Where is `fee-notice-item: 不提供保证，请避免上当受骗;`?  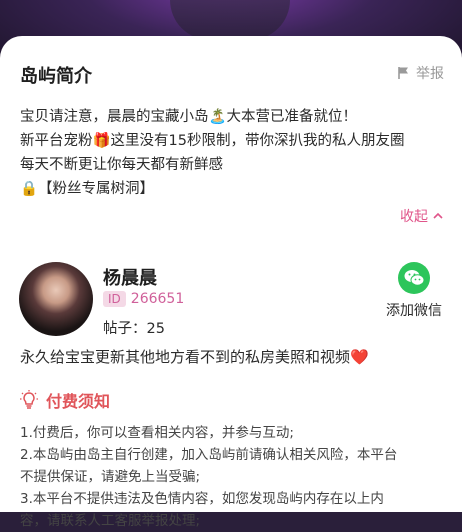
fee-notice-item: 不提供保证，请避免上当受骗; is located at coordinates (110, 477).